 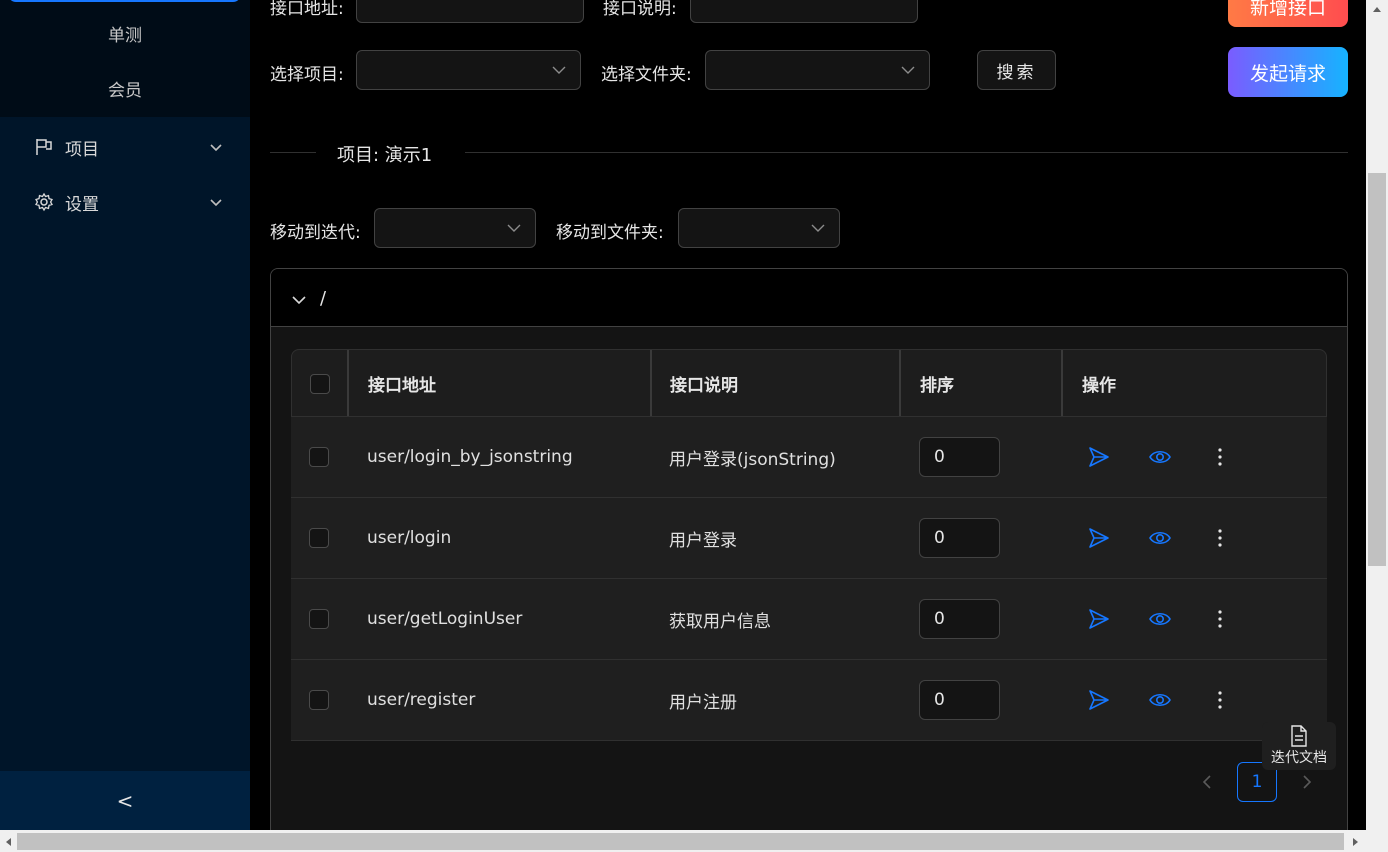 I want to click on api-desc-label: 接口说明:, so click(x=640, y=9).